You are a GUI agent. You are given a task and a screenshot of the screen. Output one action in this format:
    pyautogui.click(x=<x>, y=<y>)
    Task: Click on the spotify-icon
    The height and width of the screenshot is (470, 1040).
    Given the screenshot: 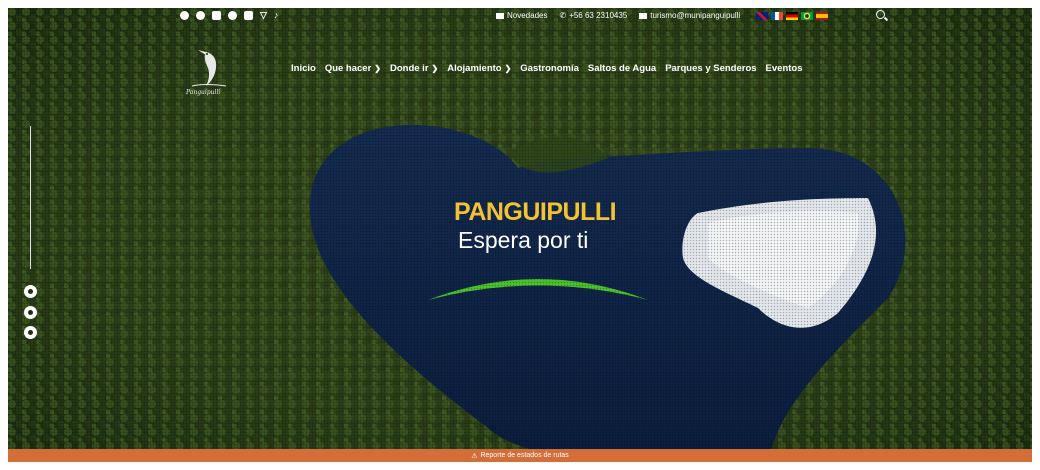 What is the action you would take?
    pyautogui.click(x=200, y=15)
    